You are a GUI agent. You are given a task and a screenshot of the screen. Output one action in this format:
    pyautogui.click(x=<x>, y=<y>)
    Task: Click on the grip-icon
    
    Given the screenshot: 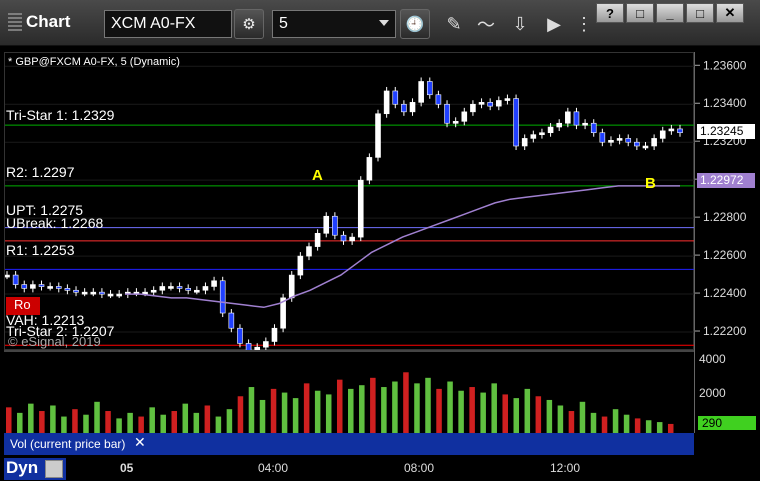 What is the action you would take?
    pyautogui.click(x=15, y=22)
    